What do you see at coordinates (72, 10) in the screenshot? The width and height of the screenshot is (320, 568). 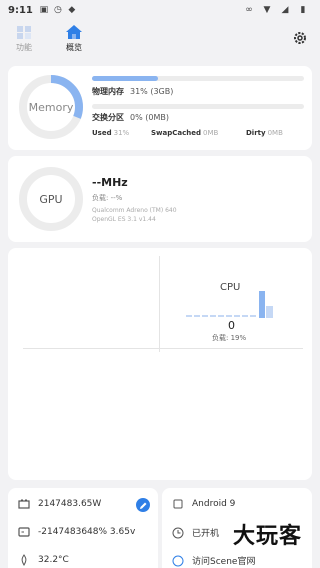 I see `app-notification-icon: ◆` at bounding box center [72, 10].